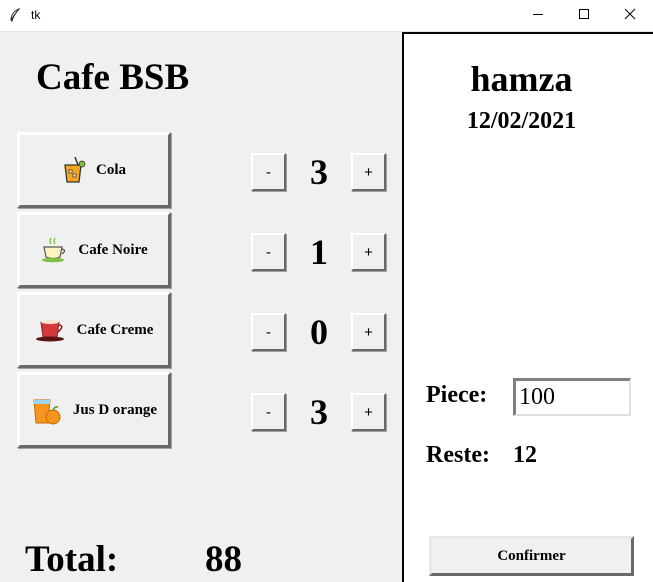  I want to click on increase-button-cafe-noire: +, so click(368, 252).